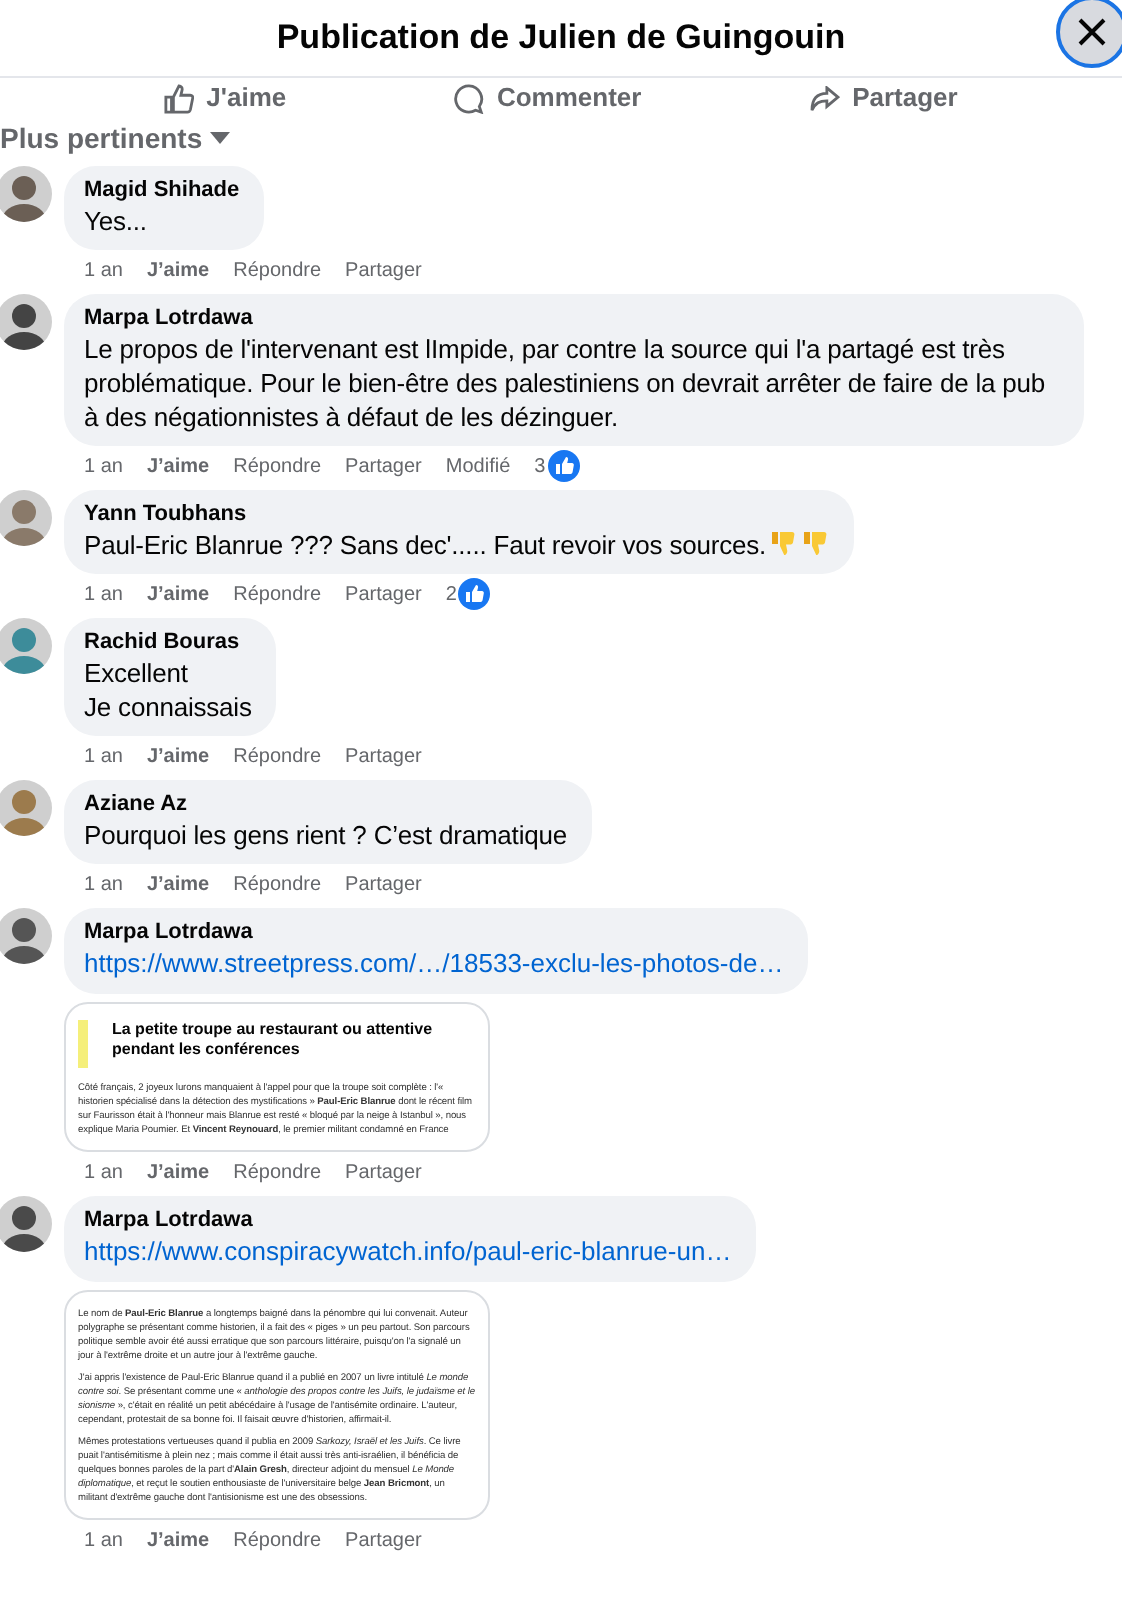 The height and width of the screenshot is (1608, 1122). Describe the element at coordinates (162, 190) in the screenshot. I see `comment-author: Magid Shihade` at that location.